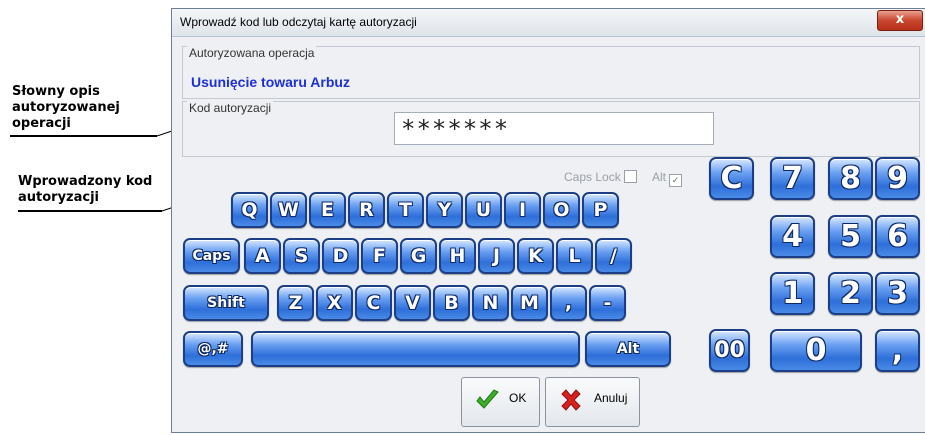 This screenshot has width=925, height=435. Describe the element at coordinates (288, 210) in the screenshot. I see `key-w: W` at that location.